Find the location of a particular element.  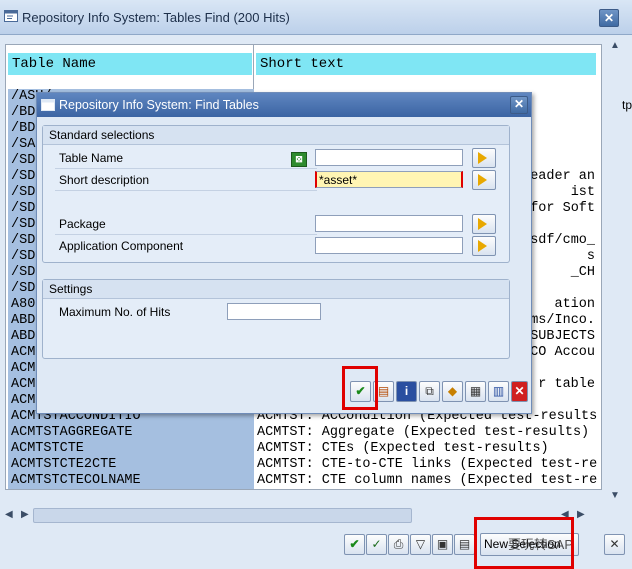

package-input is located at coordinates (389, 223).